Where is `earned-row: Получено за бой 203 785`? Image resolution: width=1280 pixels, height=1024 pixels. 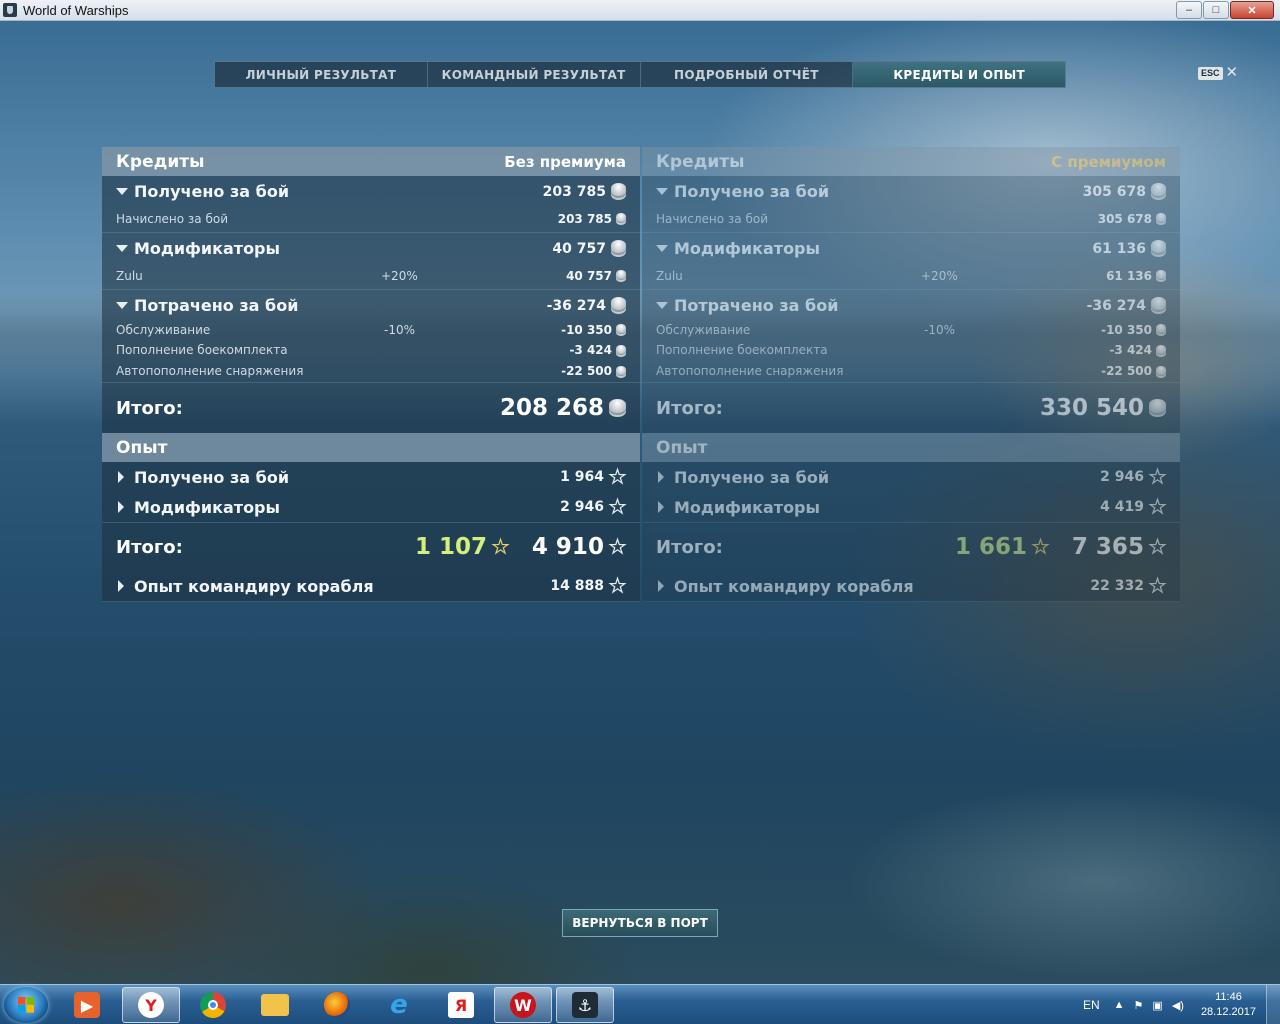
earned-row: Получено за бой 203 785 is located at coordinates (371, 191).